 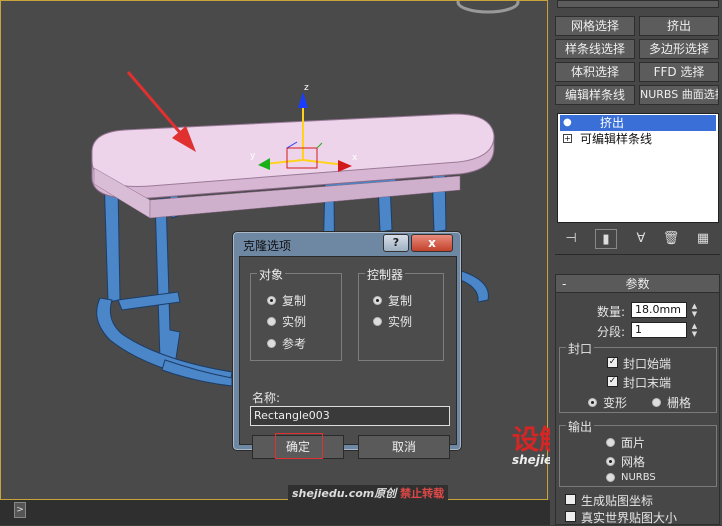 I want to click on show-end-result-icon: ▮, so click(x=606, y=239).